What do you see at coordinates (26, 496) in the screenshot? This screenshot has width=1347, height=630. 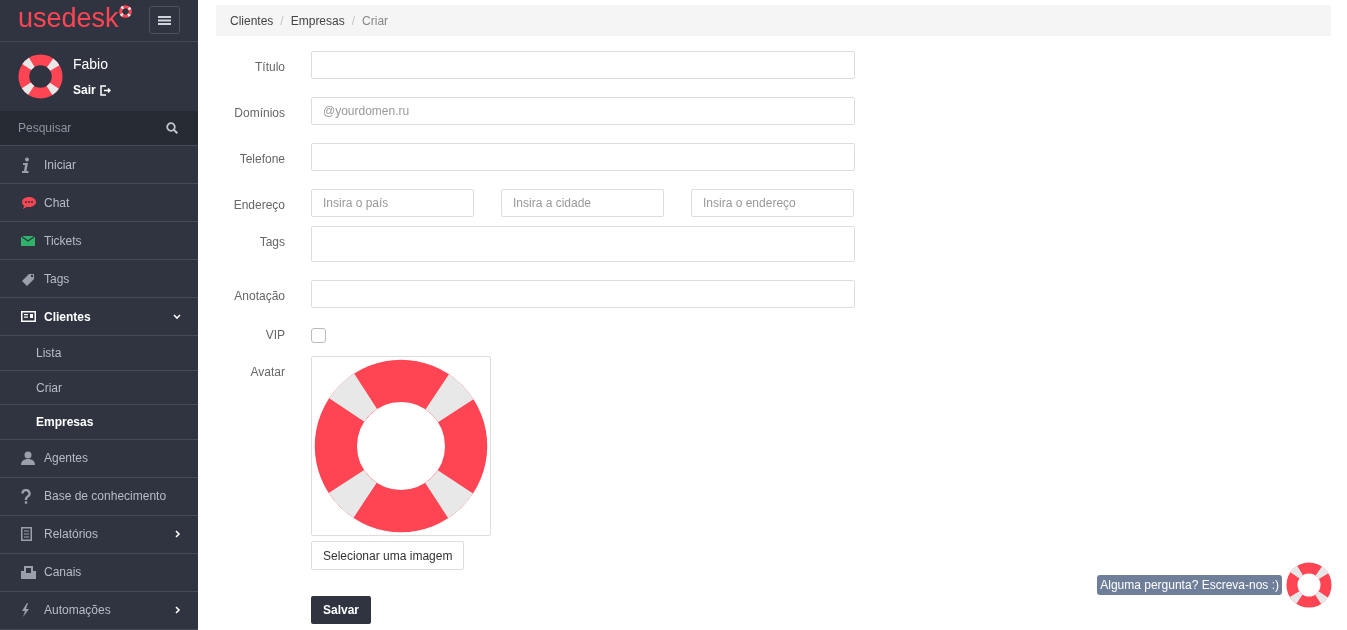 I see `question-mark-icon` at bounding box center [26, 496].